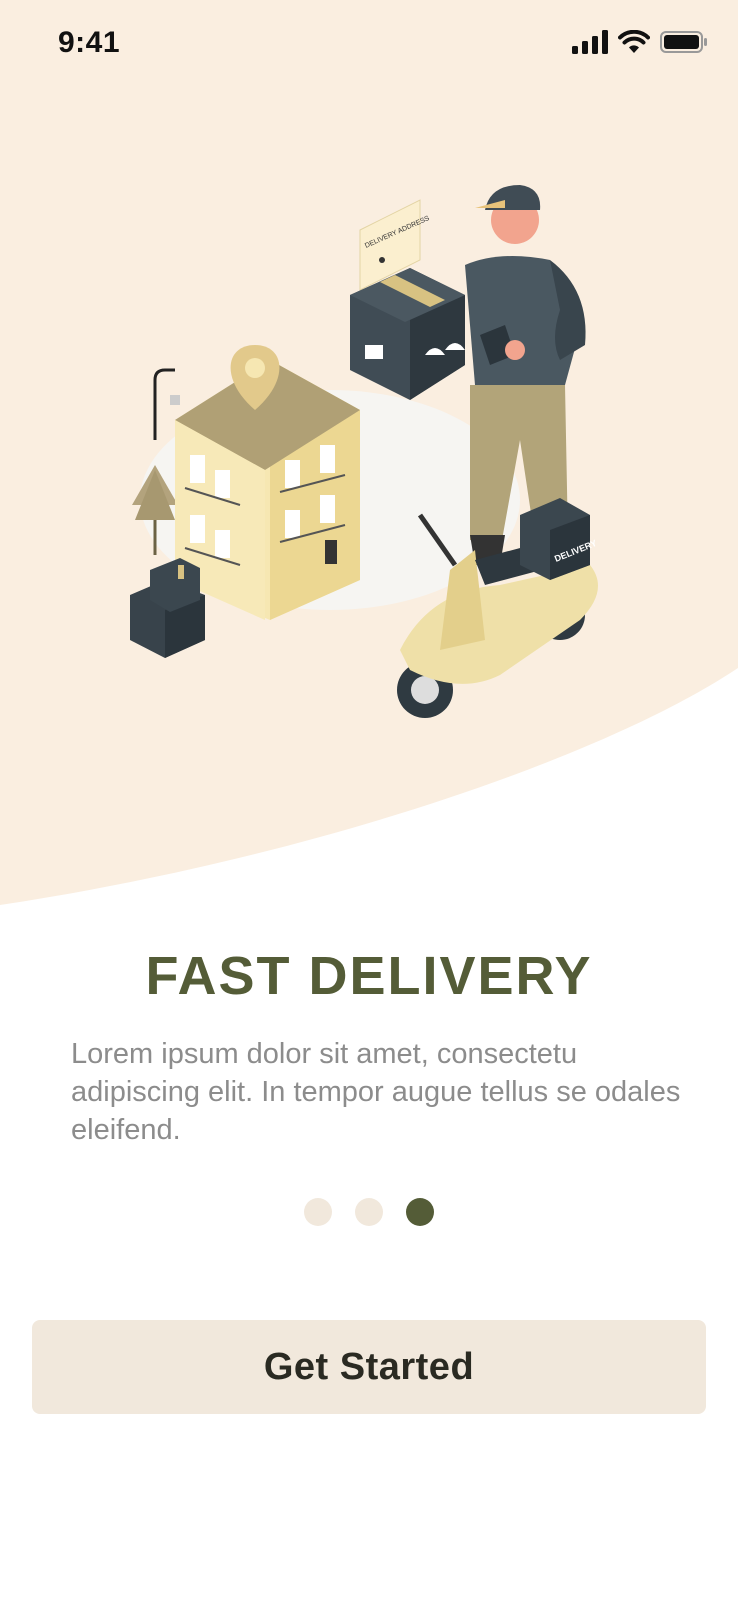 The image size is (738, 1600). Describe the element at coordinates (420, 1212) in the screenshot. I see `page-dot-3-active` at that location.